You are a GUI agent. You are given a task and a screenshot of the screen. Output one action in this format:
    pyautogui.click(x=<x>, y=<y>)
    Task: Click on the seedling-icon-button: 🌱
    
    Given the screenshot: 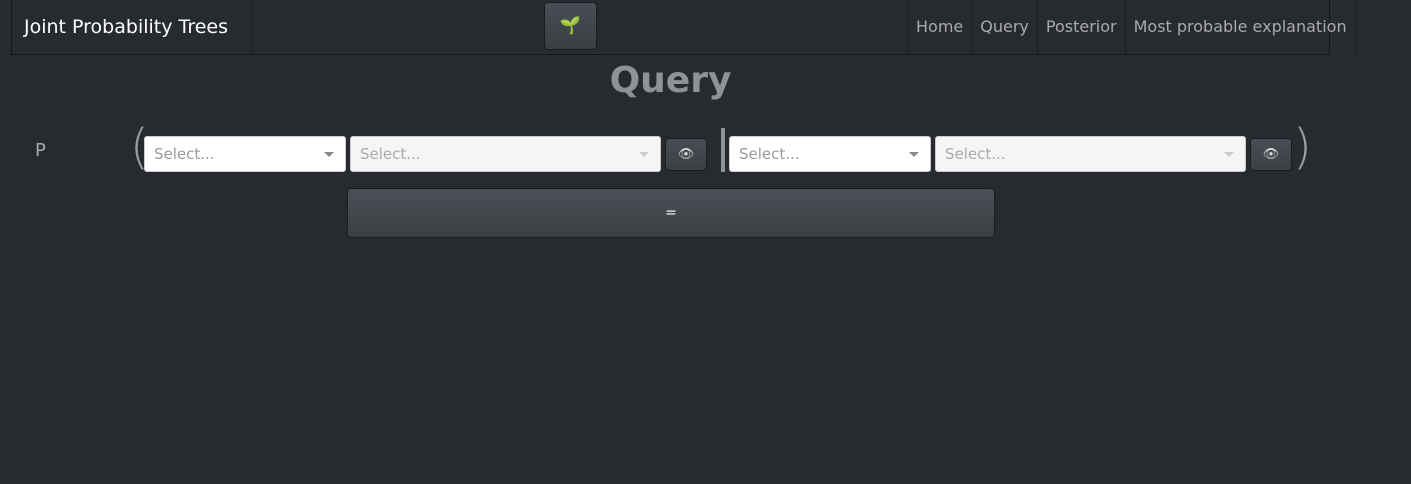 What is the action you would take?
    pyautogui.click(x=570, y=26)
    